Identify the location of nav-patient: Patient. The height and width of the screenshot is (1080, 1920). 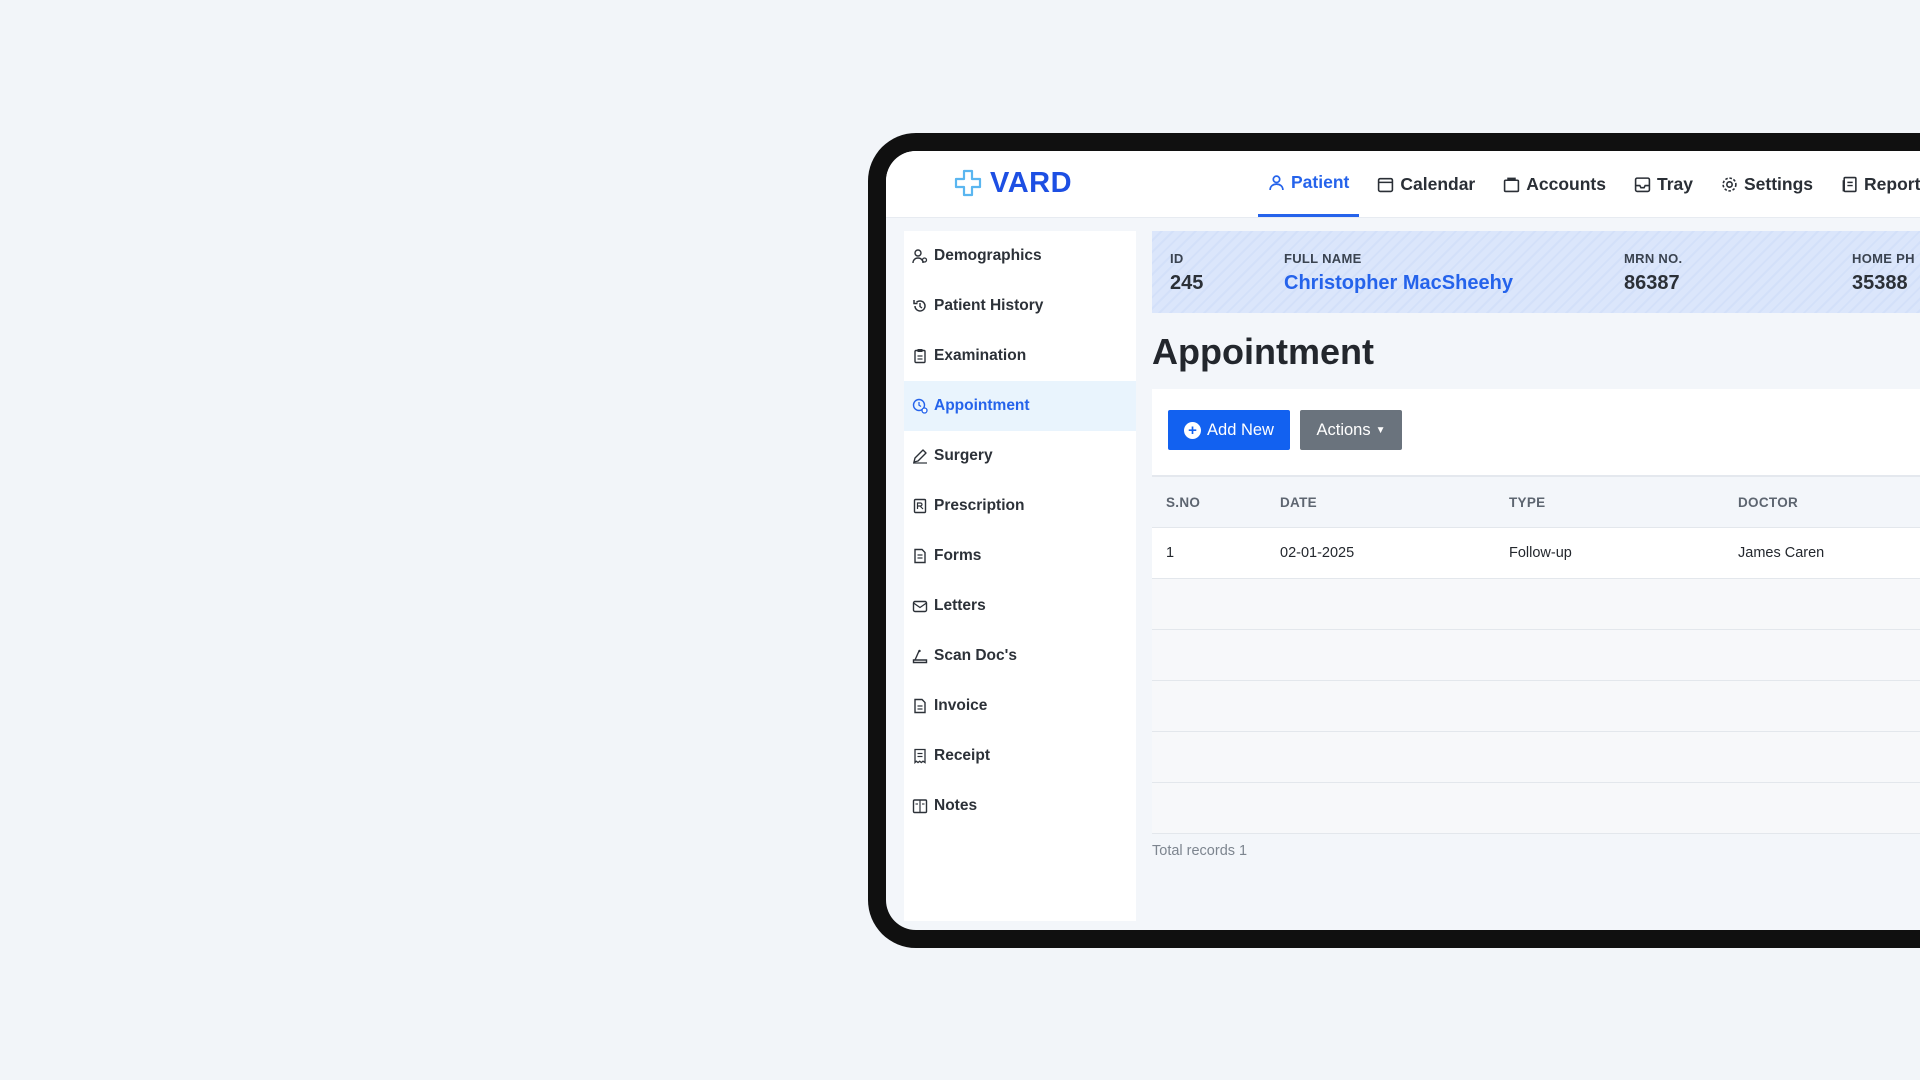
(1309, 184).